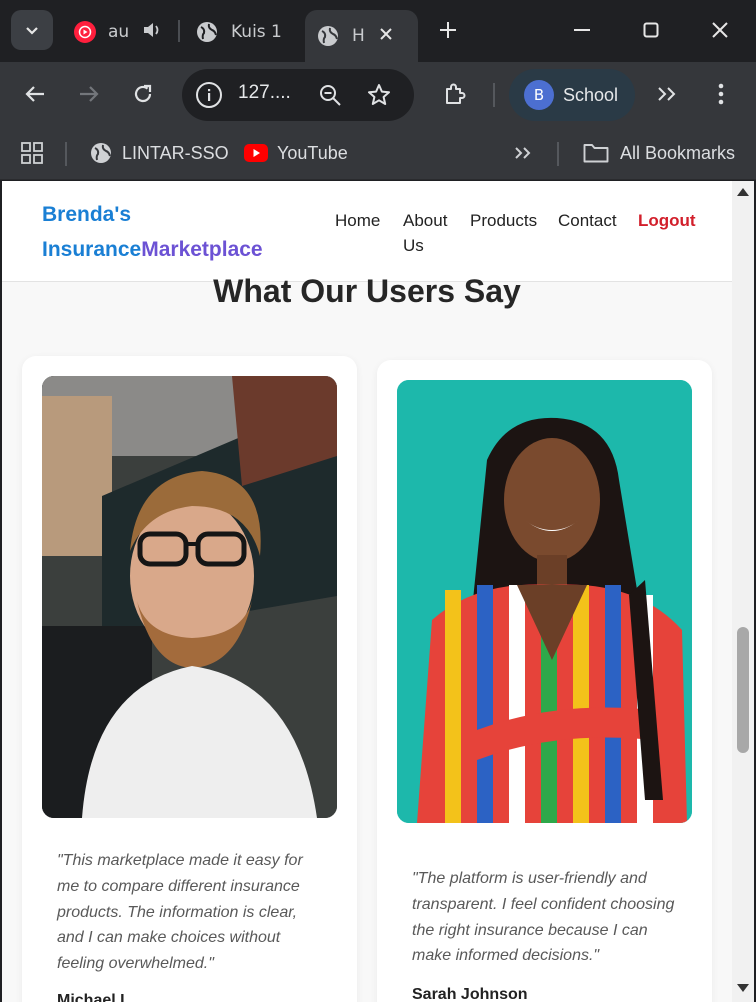 The height and width of the screenshot is (1002, 756). I want to click on tab-audio: au, so click(126, 32).